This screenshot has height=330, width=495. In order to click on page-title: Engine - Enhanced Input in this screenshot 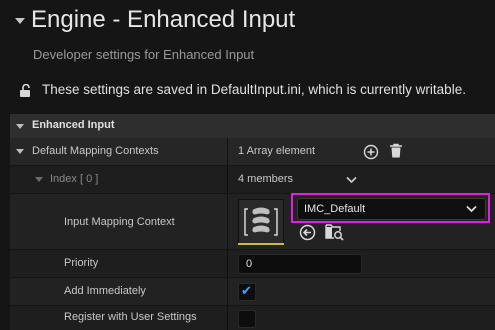, I will do `click(163, 19)`.